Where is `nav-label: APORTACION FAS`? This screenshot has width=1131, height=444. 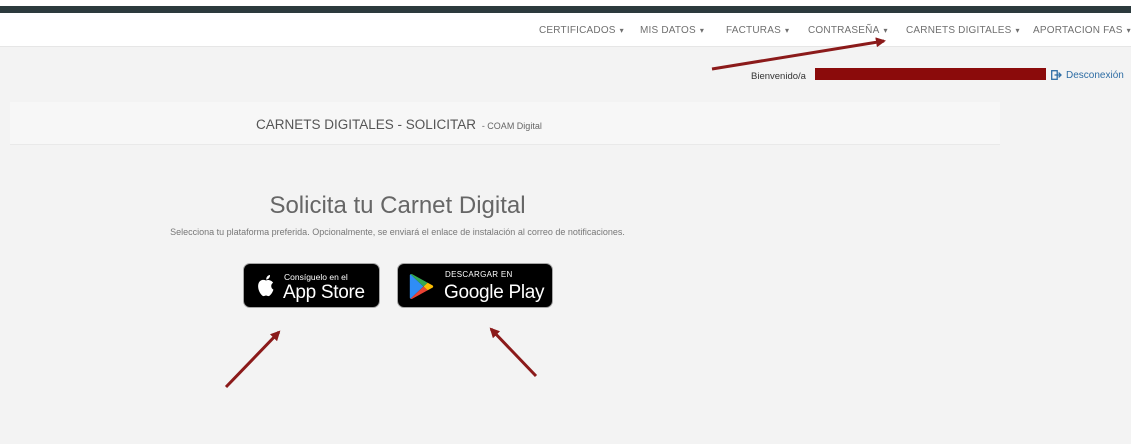 nav-label: APORTACION FAS is located at coordinates (1078, 30).